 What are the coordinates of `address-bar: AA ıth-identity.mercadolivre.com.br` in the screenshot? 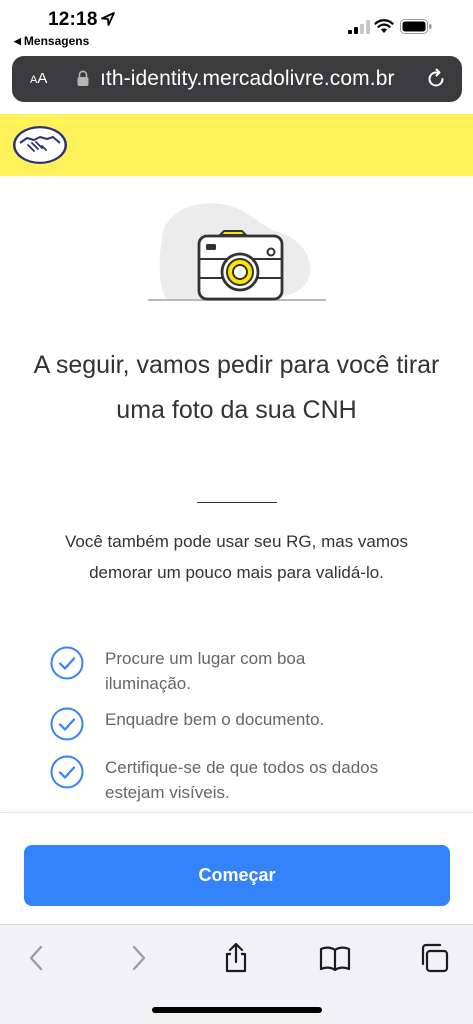 It's located at (237, 79).